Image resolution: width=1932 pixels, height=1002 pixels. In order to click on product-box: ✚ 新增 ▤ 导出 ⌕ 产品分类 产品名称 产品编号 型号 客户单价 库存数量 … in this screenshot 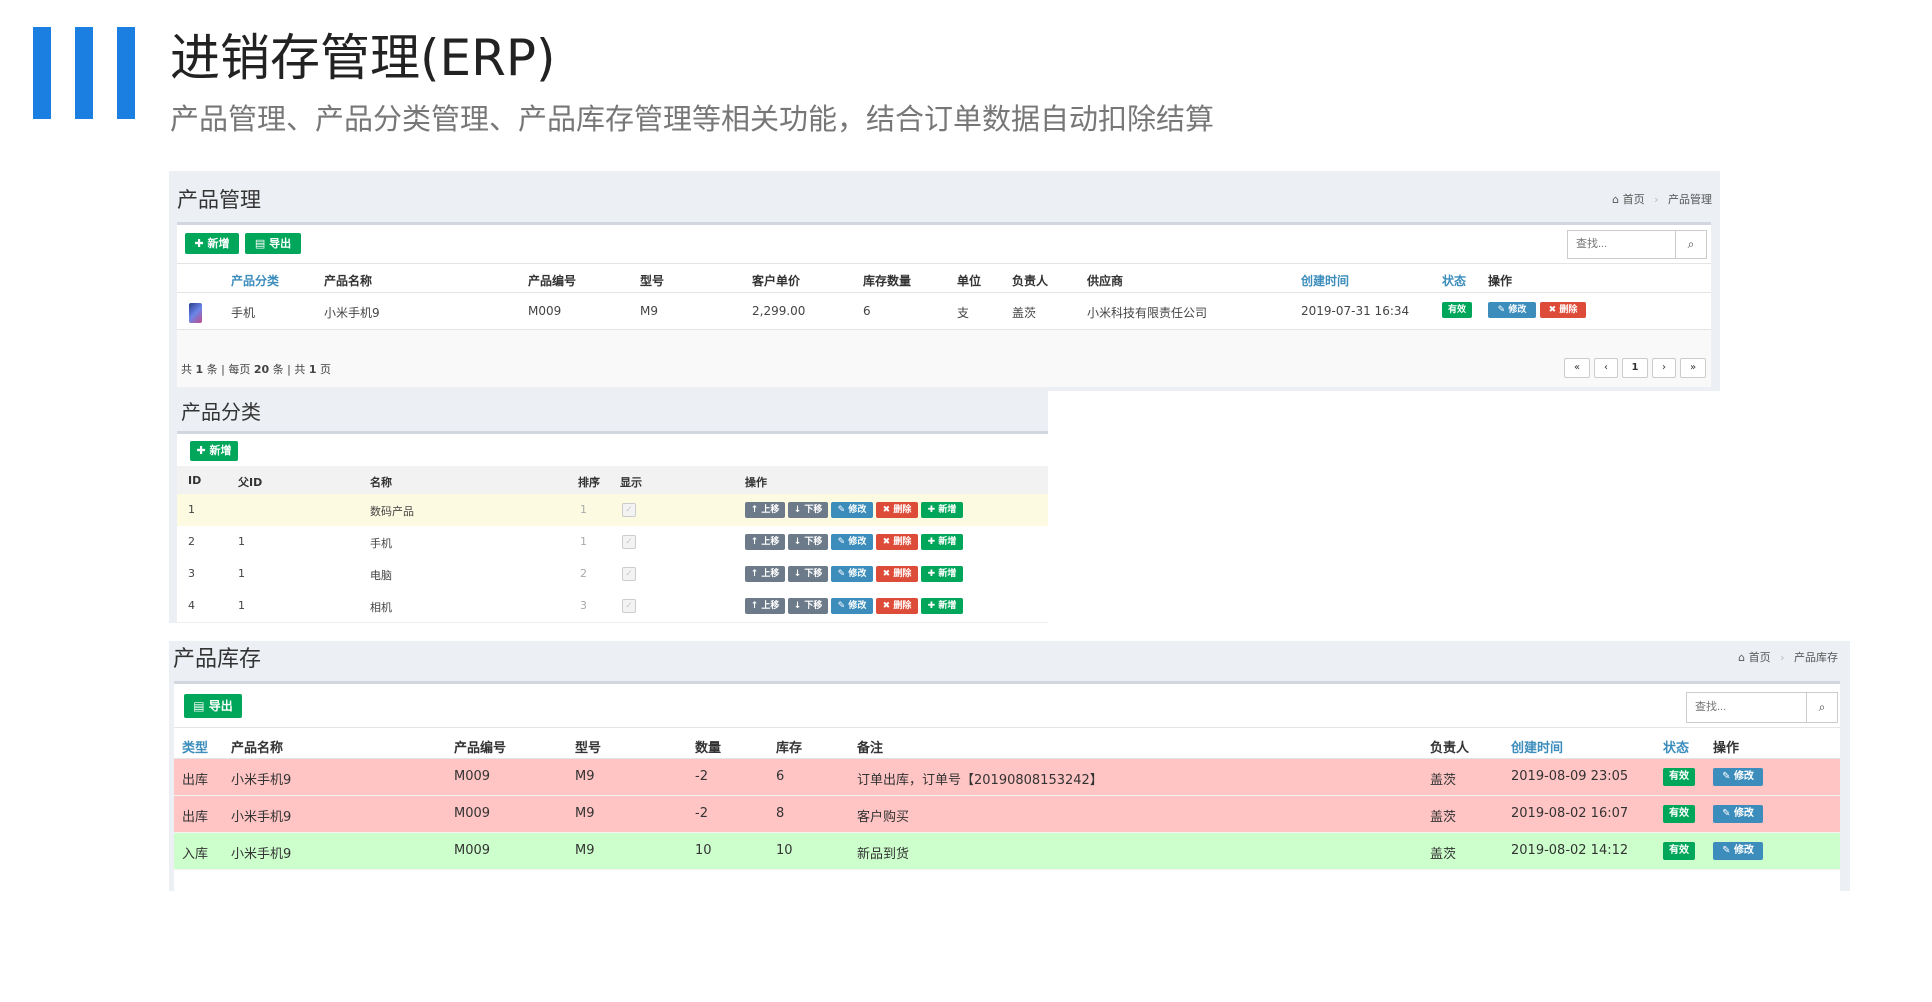, I will do `click(944, 304)`.